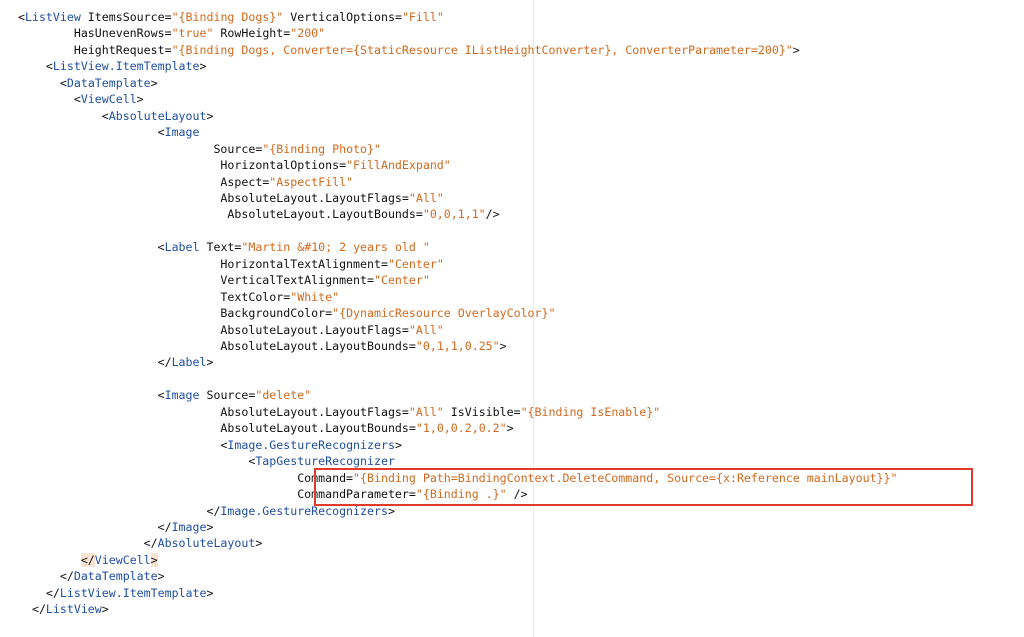  I want to click on code-token: IsVisible=, so click(482, 411).